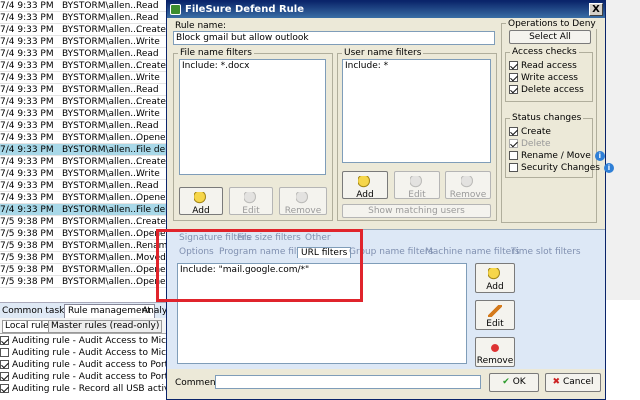 This screenshot has height=400, width=640. Describe the element at coordinates (546, 252) in the screenshot. I see `filter-tab: Time slot filters` at that location.